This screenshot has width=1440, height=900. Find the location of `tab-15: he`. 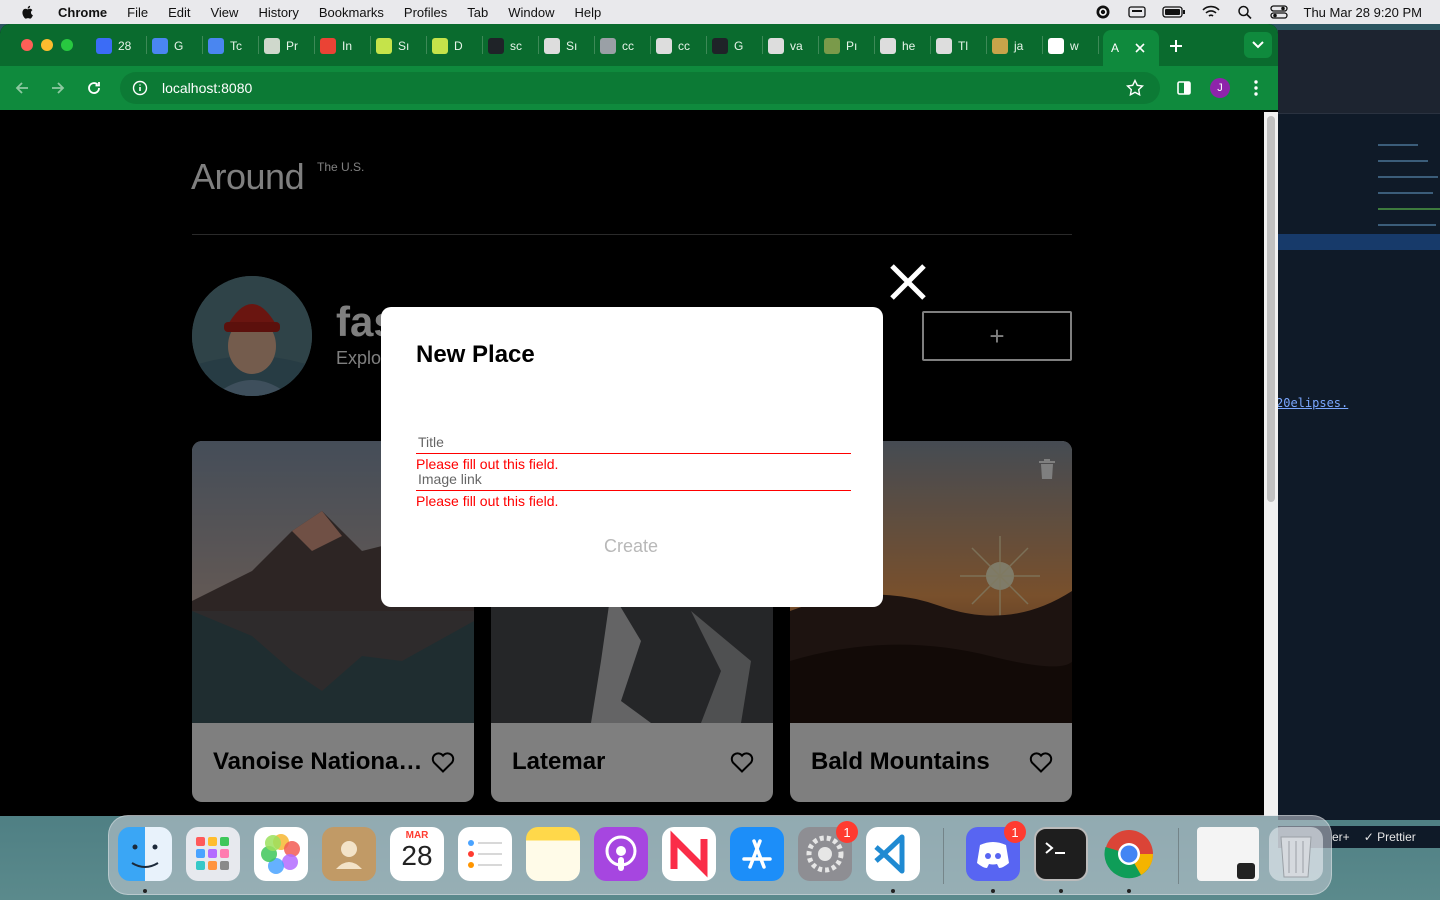

tab-15: he is located at coordinates (897, 46).